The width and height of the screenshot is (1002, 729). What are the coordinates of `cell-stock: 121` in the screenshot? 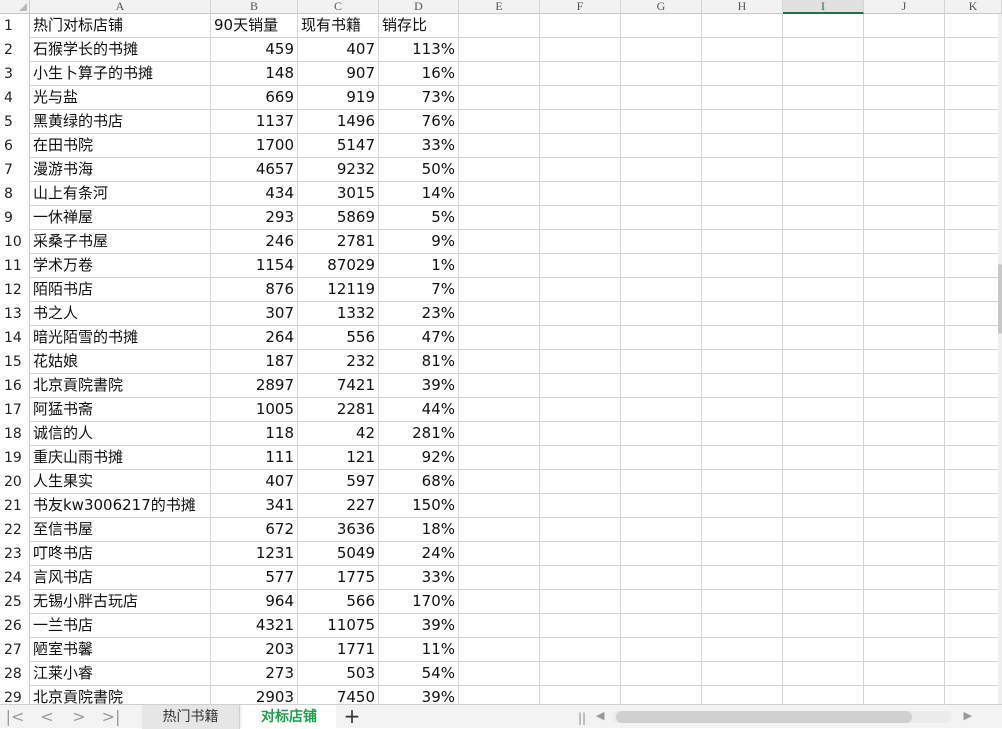 It's located at (338, 458).